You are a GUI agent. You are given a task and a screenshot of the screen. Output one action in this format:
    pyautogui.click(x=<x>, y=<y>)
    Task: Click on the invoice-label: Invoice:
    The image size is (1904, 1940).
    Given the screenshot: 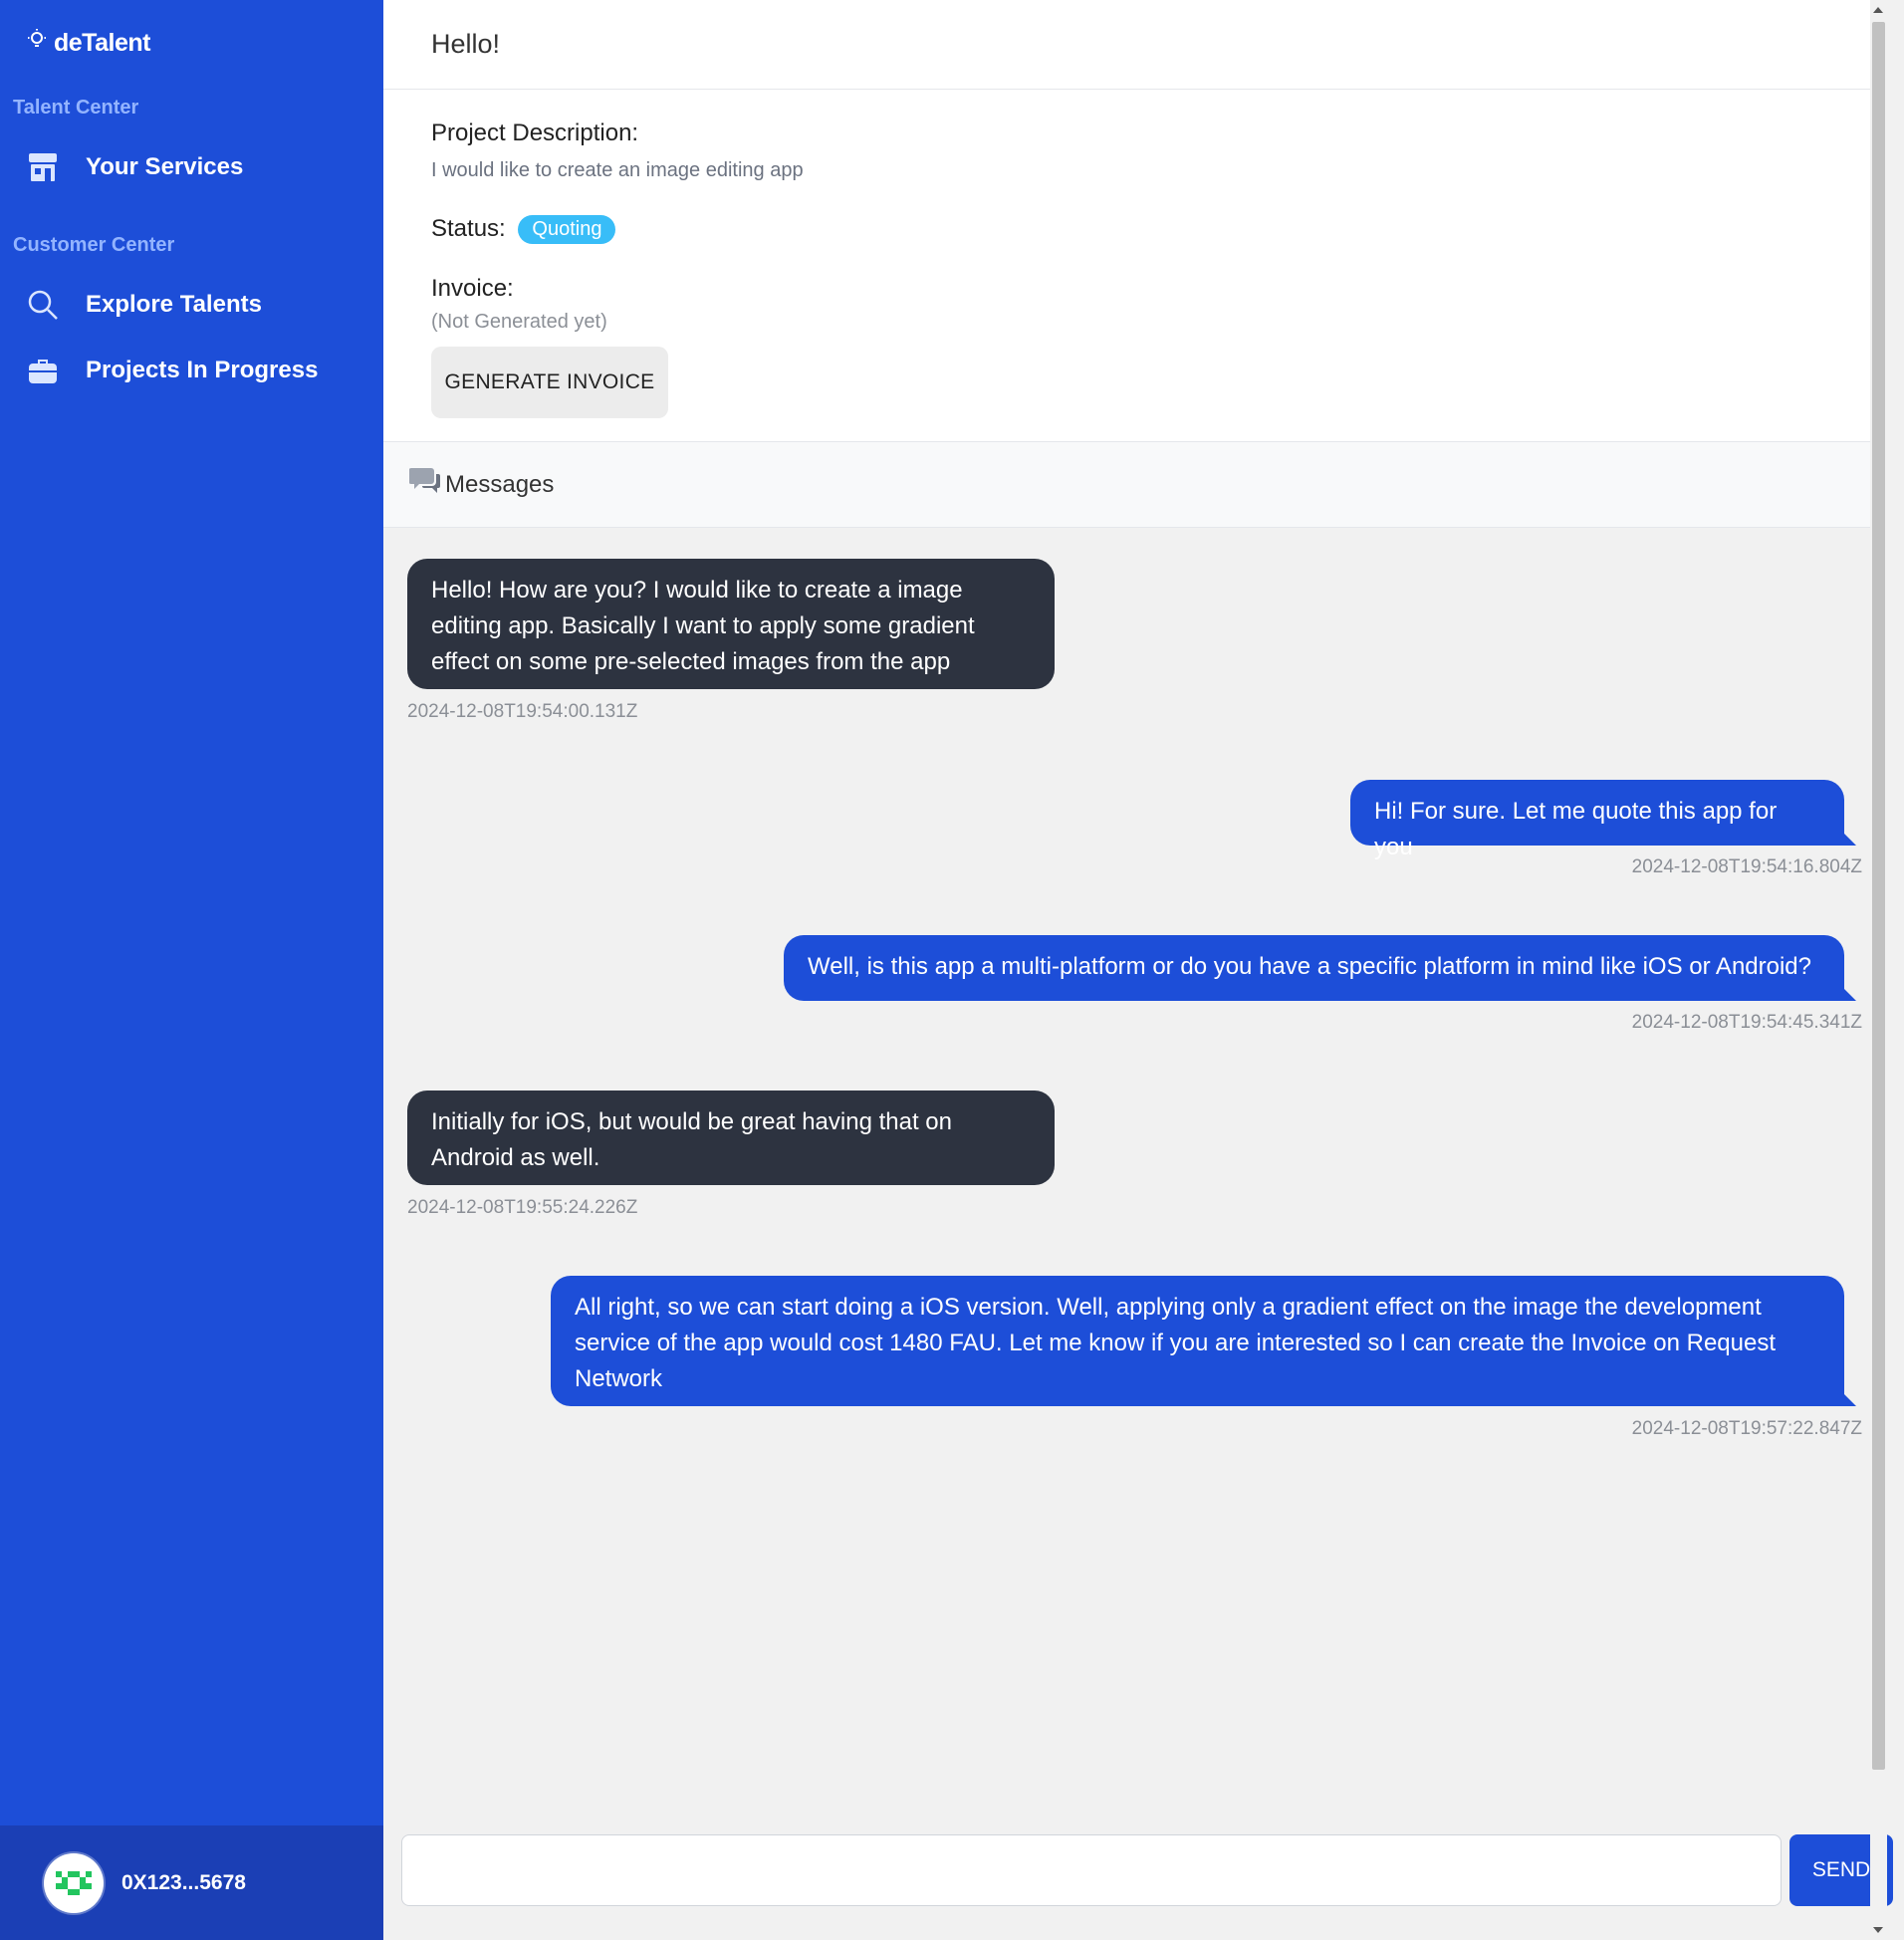 What is the action you would take?
    pyautogui.click(x=473, y=288)
    